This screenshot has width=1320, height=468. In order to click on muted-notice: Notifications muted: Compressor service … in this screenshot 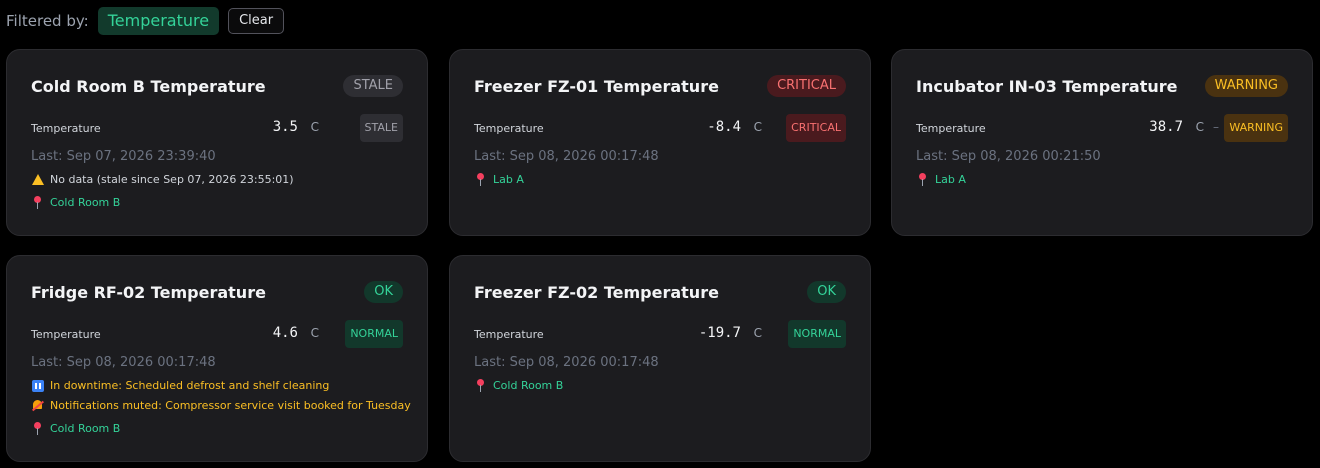, I will do `click(221, 405)`.